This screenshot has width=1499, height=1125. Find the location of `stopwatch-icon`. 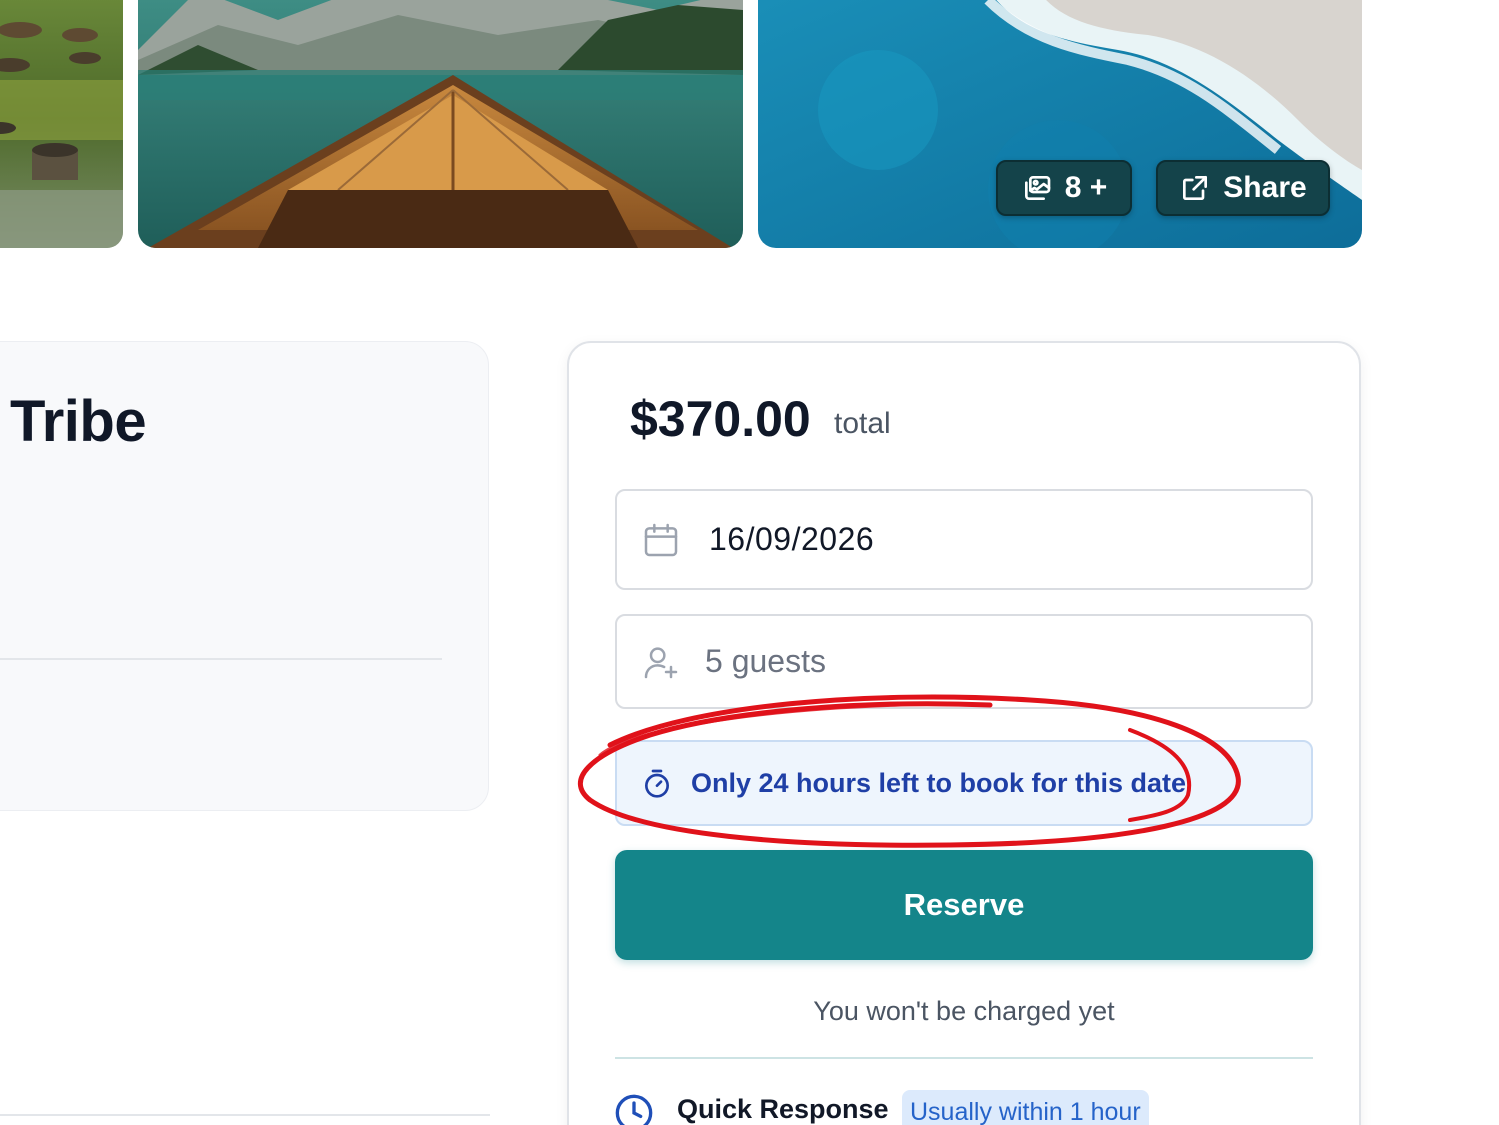

stopwatch-icon is located at coordinates (657, 783).